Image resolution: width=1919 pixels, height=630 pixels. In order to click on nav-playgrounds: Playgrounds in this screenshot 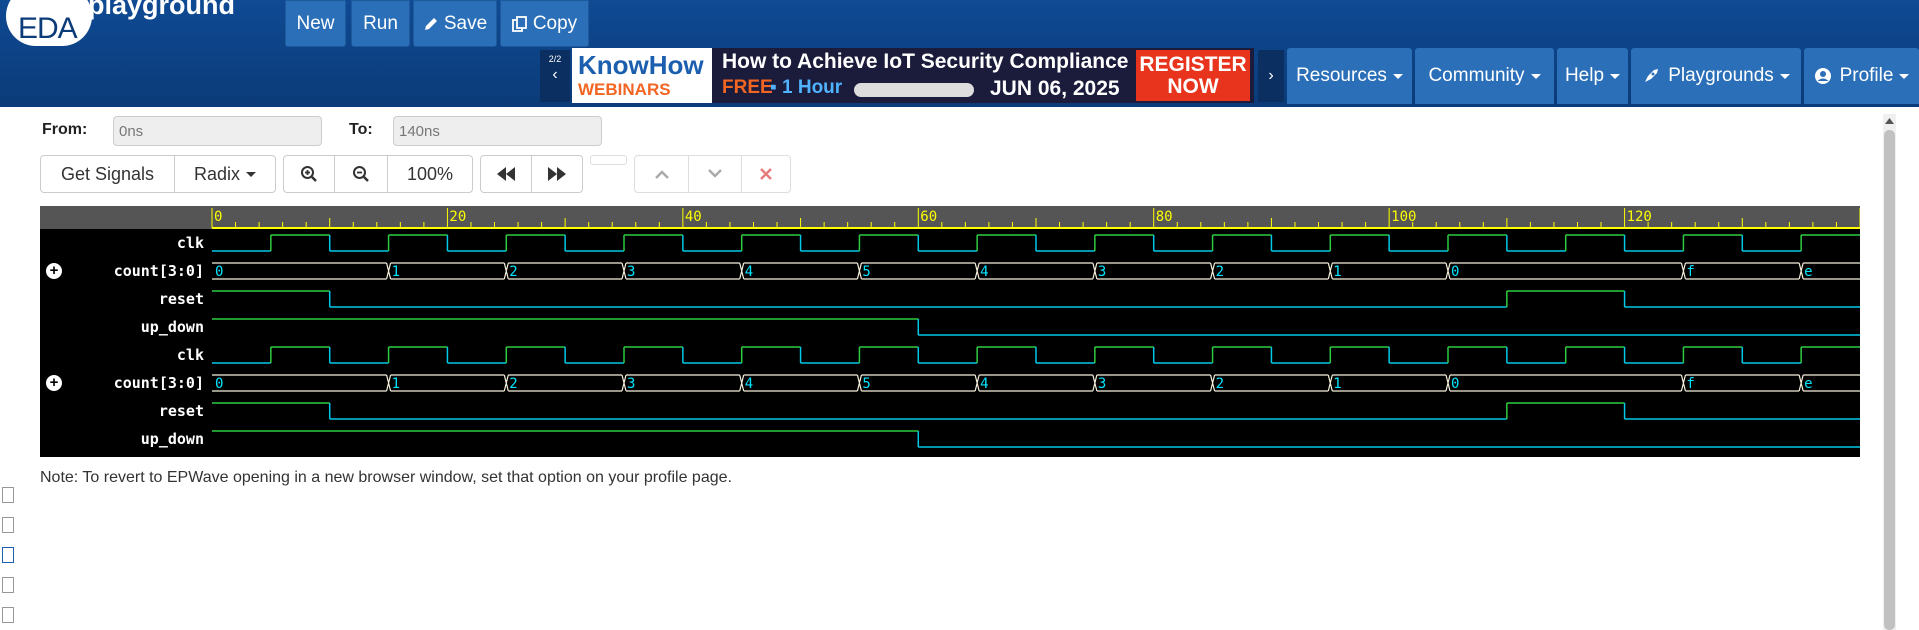, I will do `click(1716, 76)`.